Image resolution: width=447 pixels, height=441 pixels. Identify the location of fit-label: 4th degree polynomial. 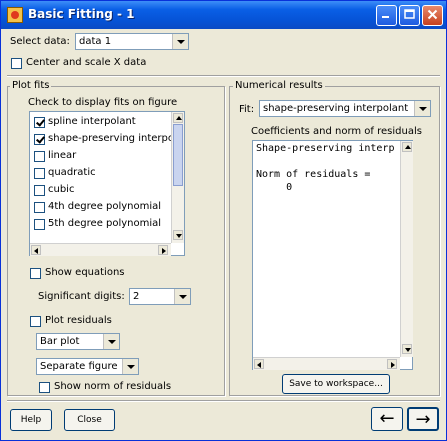
(105, 206).